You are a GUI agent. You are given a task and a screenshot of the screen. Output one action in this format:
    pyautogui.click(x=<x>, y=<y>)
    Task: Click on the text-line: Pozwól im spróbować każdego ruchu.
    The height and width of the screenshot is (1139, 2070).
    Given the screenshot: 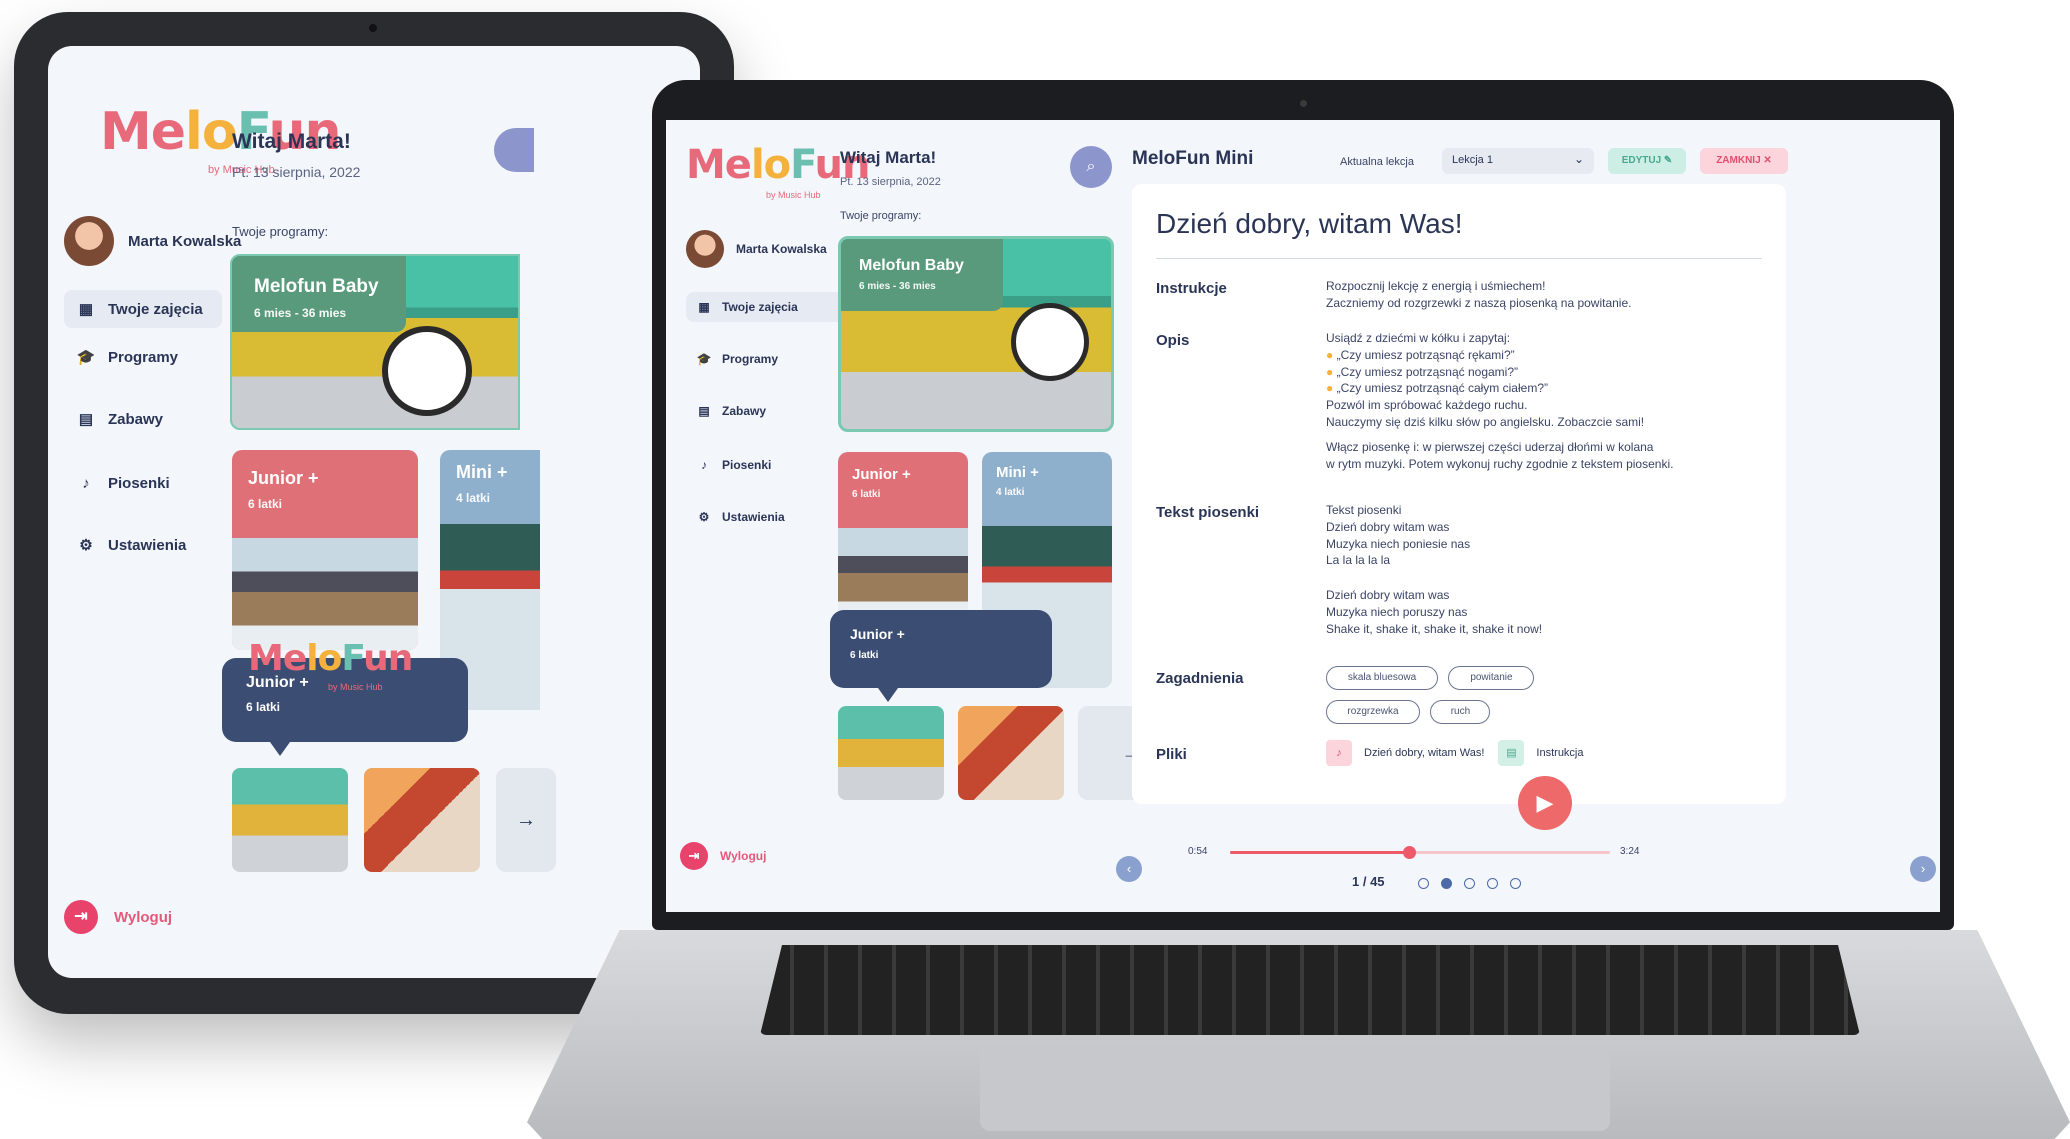 What is the action you would take?
    pyautogui.click(x=1427, y=405)
    